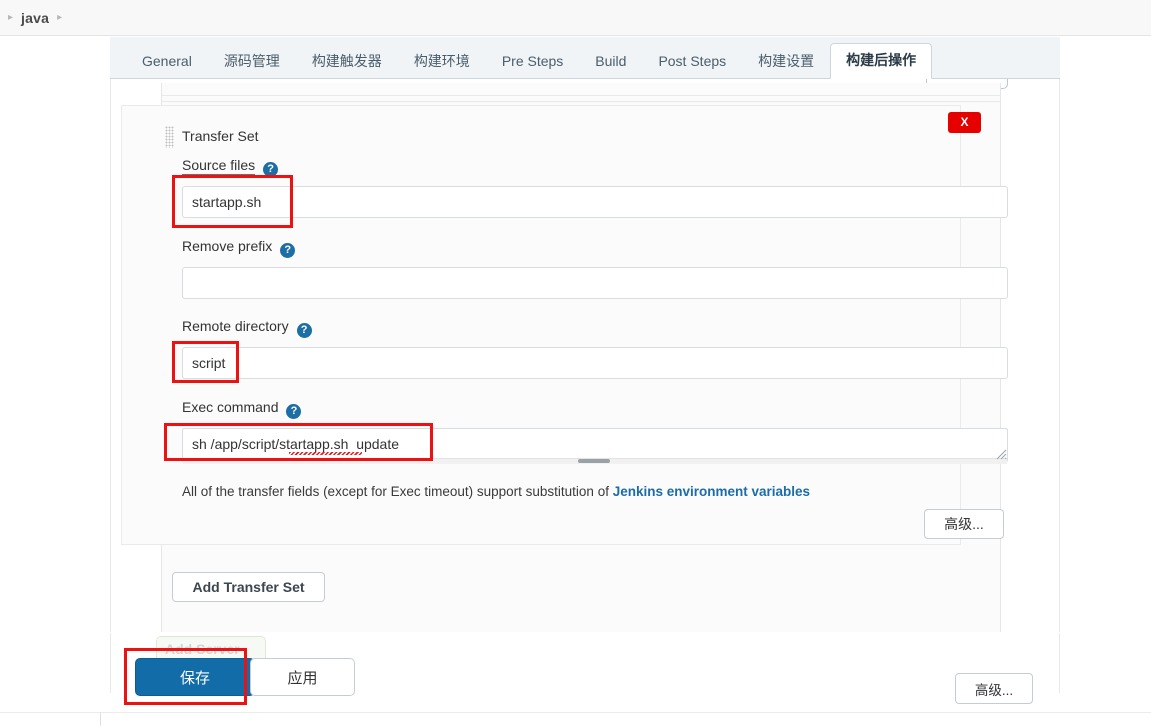 Image resolution: width=1151 pixels, height=727 pixels. I want to click on tab-post-build-actions: 构建后操作, so click(881, 61).